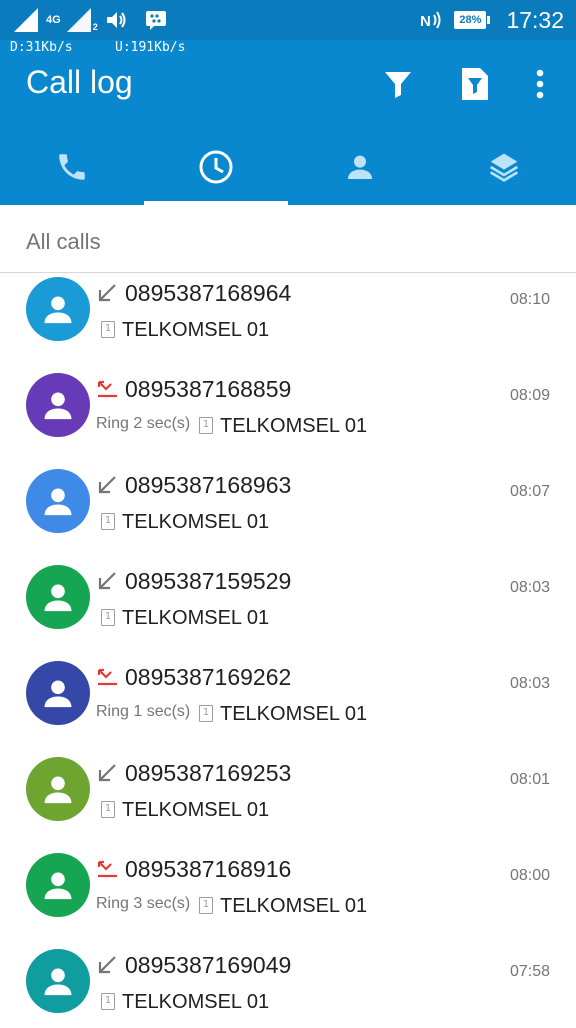  What do you see at coordinates (208, 485) in the screenshot?
I see `phone-number: 0895387168963` at bounding box center [208, 485].